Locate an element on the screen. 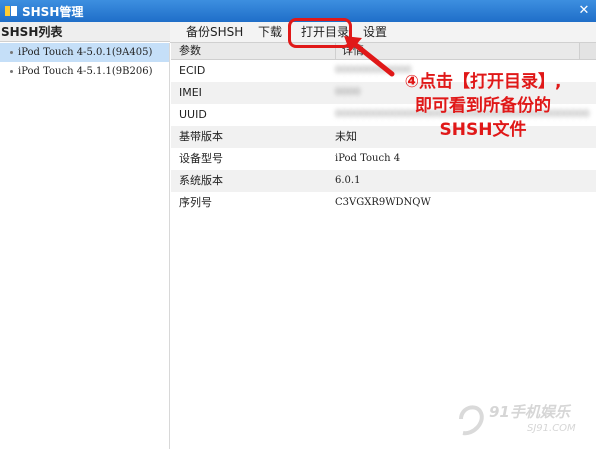  annotation-callout: ④点击【打开目录】, 即可看到所备份的 SHSH文件 is located at coordinates (483, 106).